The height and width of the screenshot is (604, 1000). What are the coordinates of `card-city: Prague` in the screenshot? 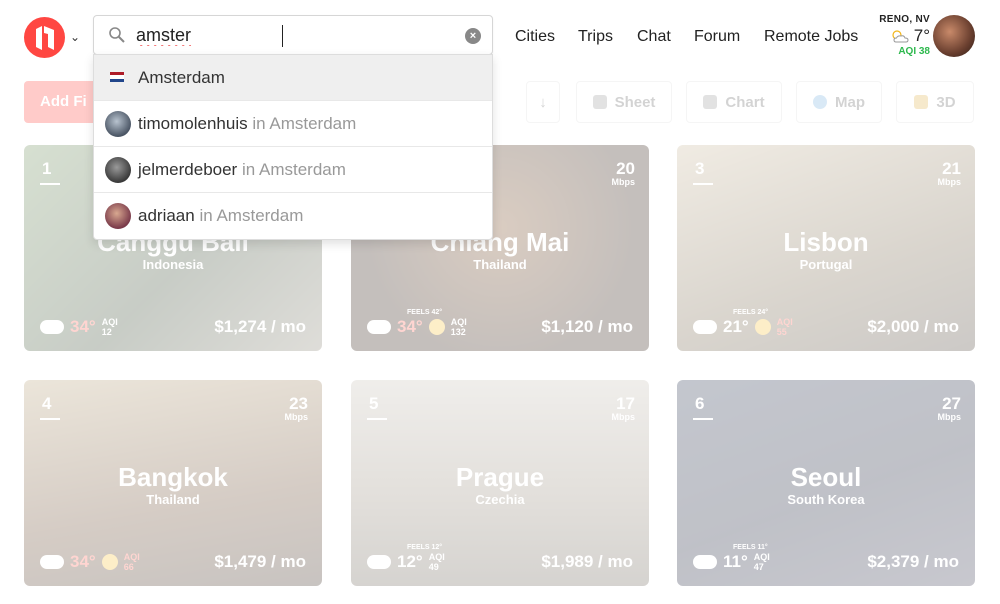 It's located at (500, 477).